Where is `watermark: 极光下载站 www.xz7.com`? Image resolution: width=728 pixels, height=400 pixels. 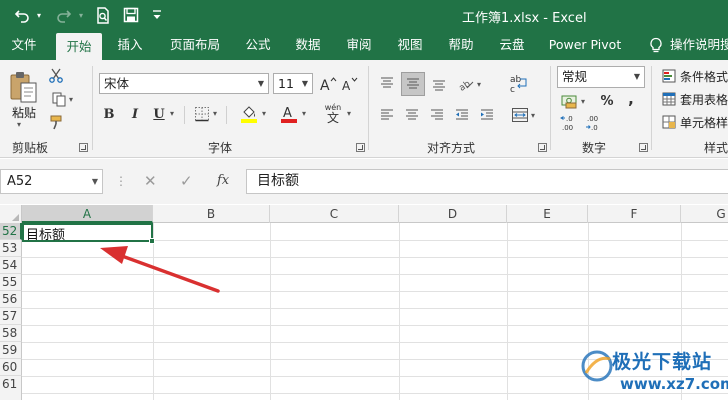
watermark: 极光下载站 www.xz7.com is located at coordinates (654, 372).